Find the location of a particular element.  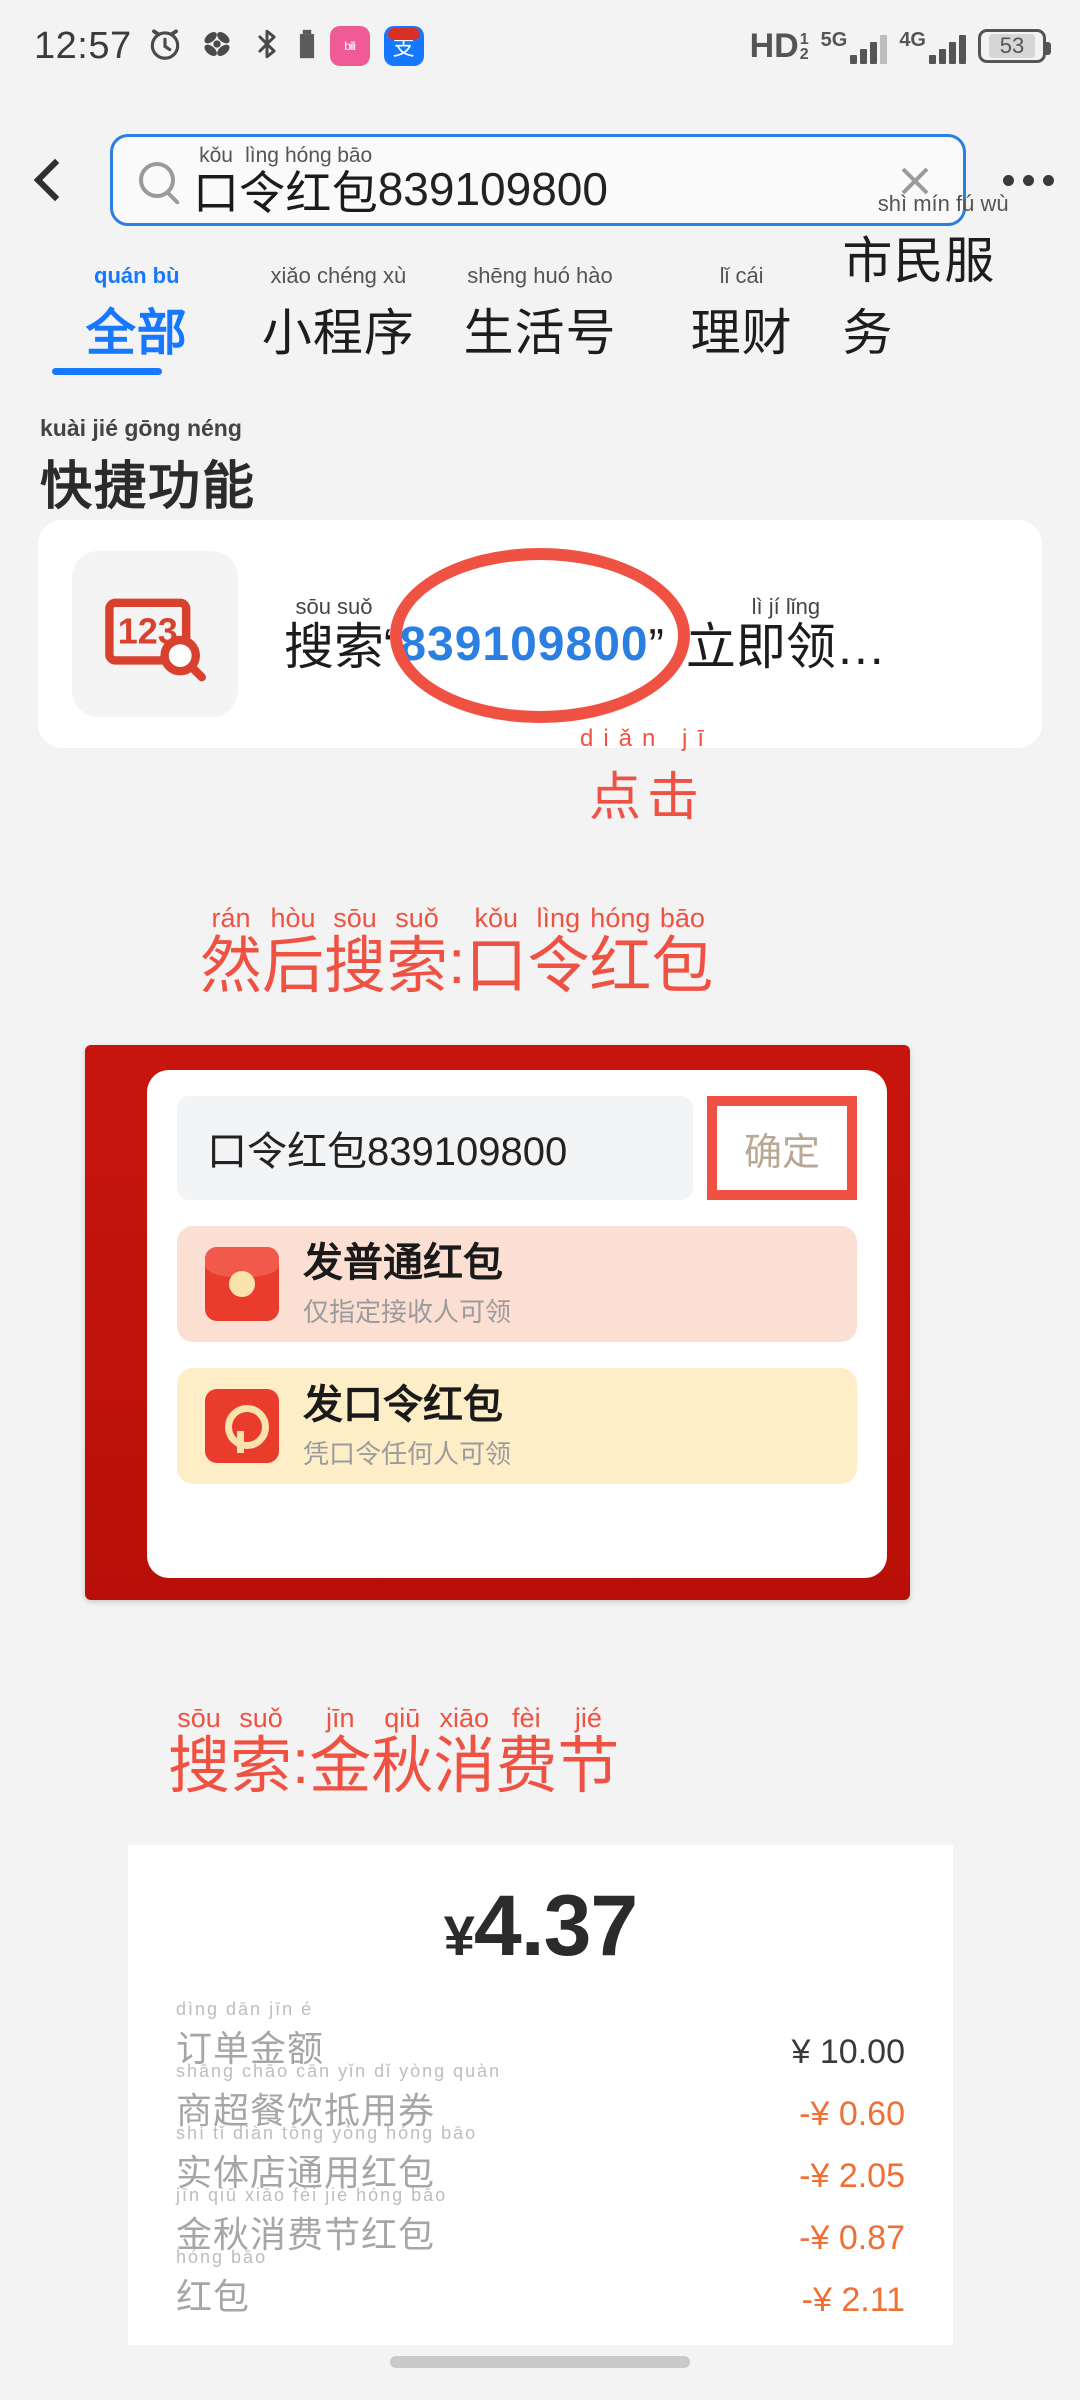

hanzi: 红 is located at coordinates (308, 192).